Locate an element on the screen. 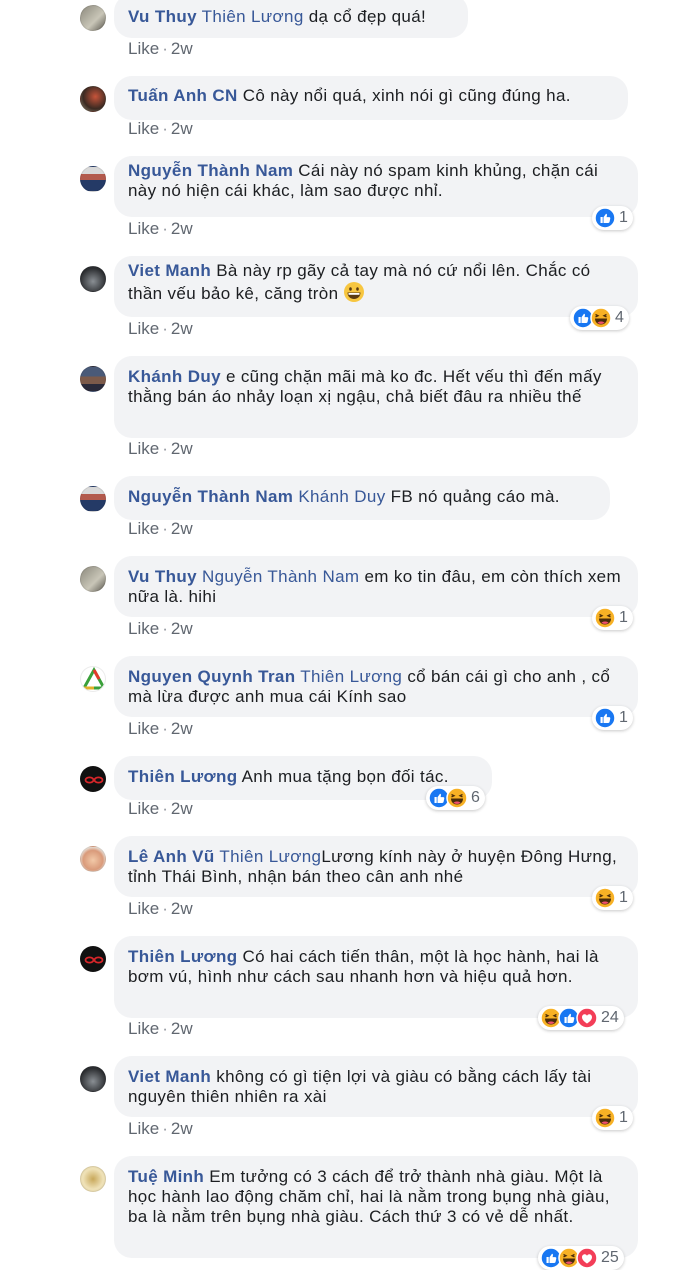 The image size is (680, 1270). comment-author: Tuệ Minh is located at coordinates (166, 1176).